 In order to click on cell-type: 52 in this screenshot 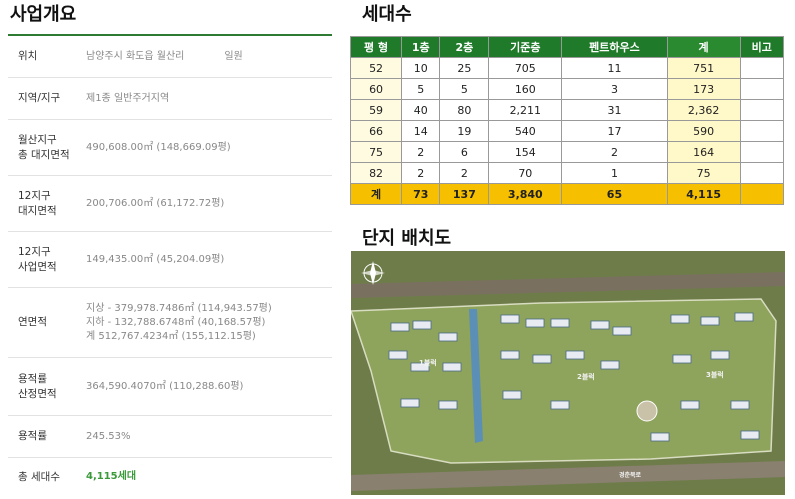, I will do `click(376, 68)`.